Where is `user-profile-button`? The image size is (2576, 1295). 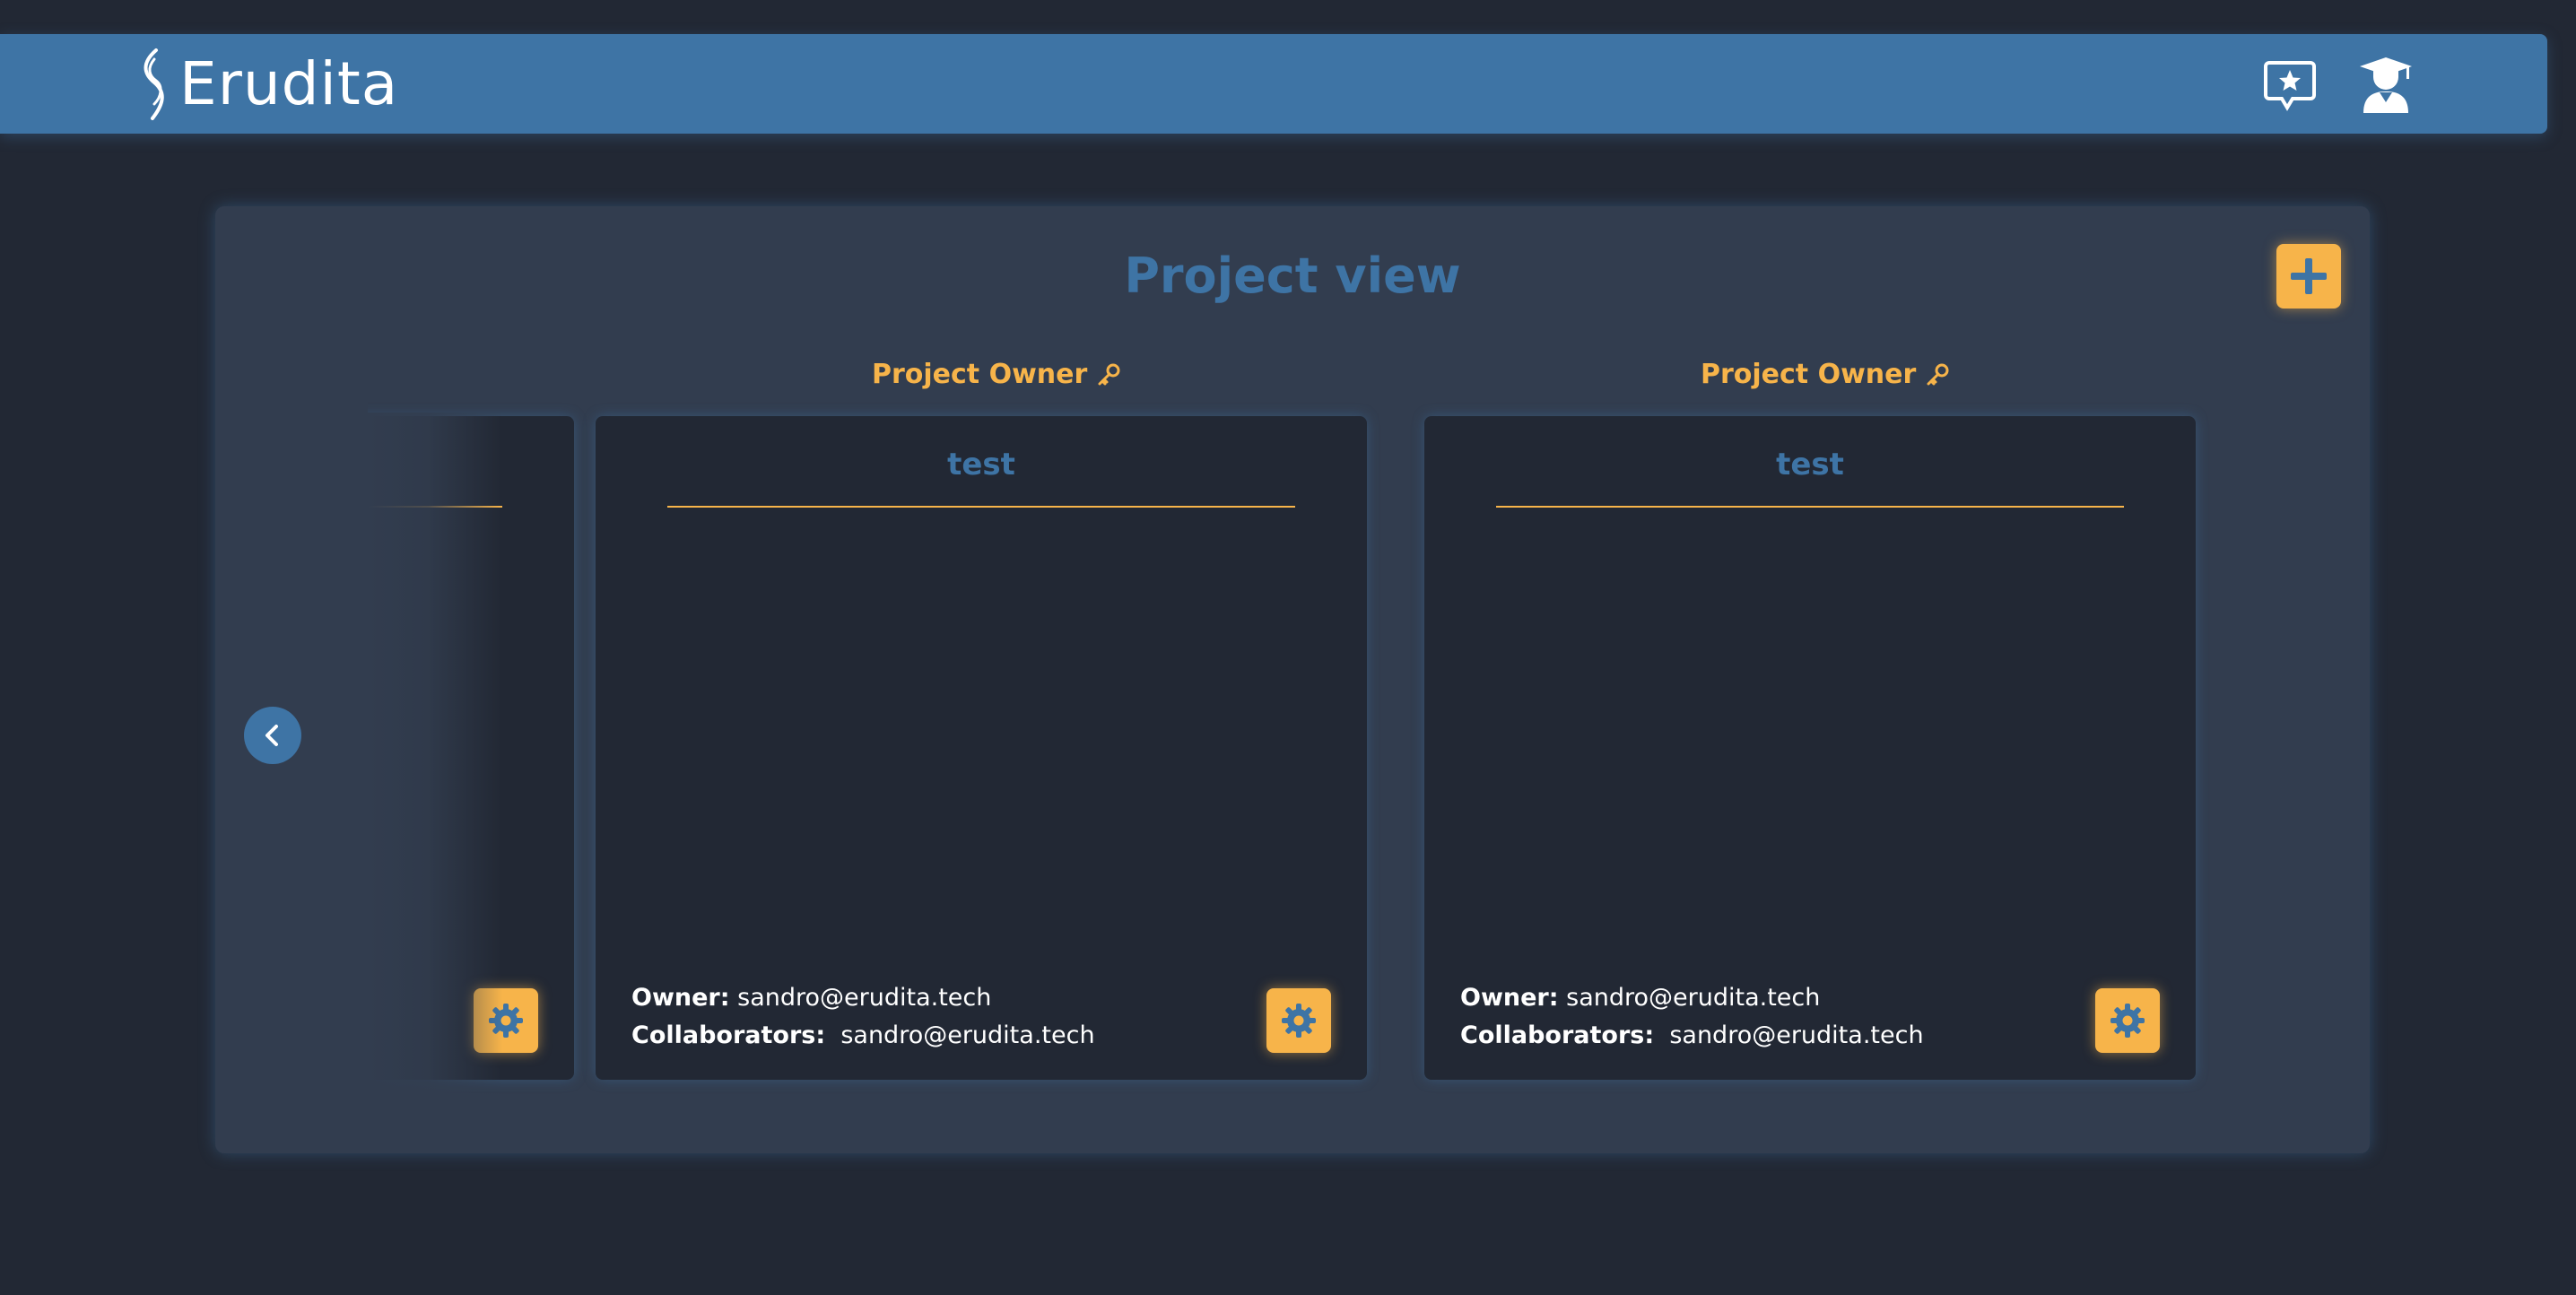 user-profile-button is located at coordinates (2385, 85).